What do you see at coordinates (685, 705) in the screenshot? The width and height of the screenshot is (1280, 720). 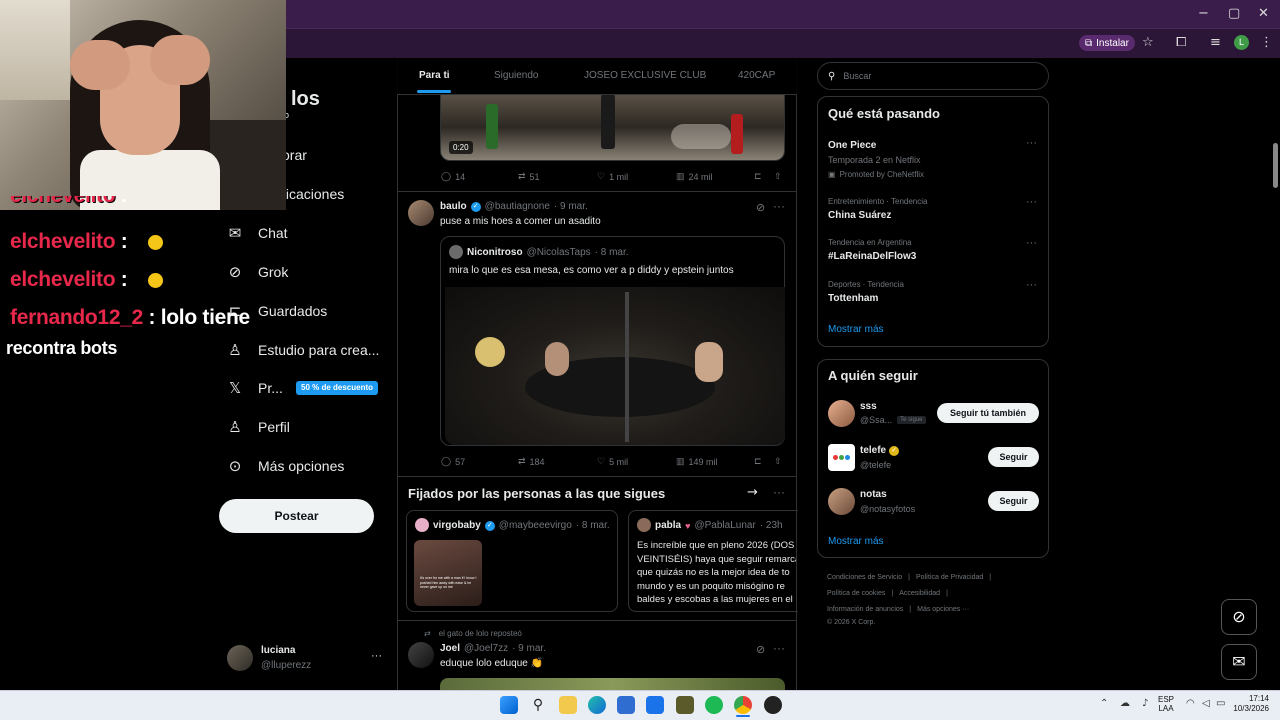 I see `app-icon` at bounding box center [685, 705].